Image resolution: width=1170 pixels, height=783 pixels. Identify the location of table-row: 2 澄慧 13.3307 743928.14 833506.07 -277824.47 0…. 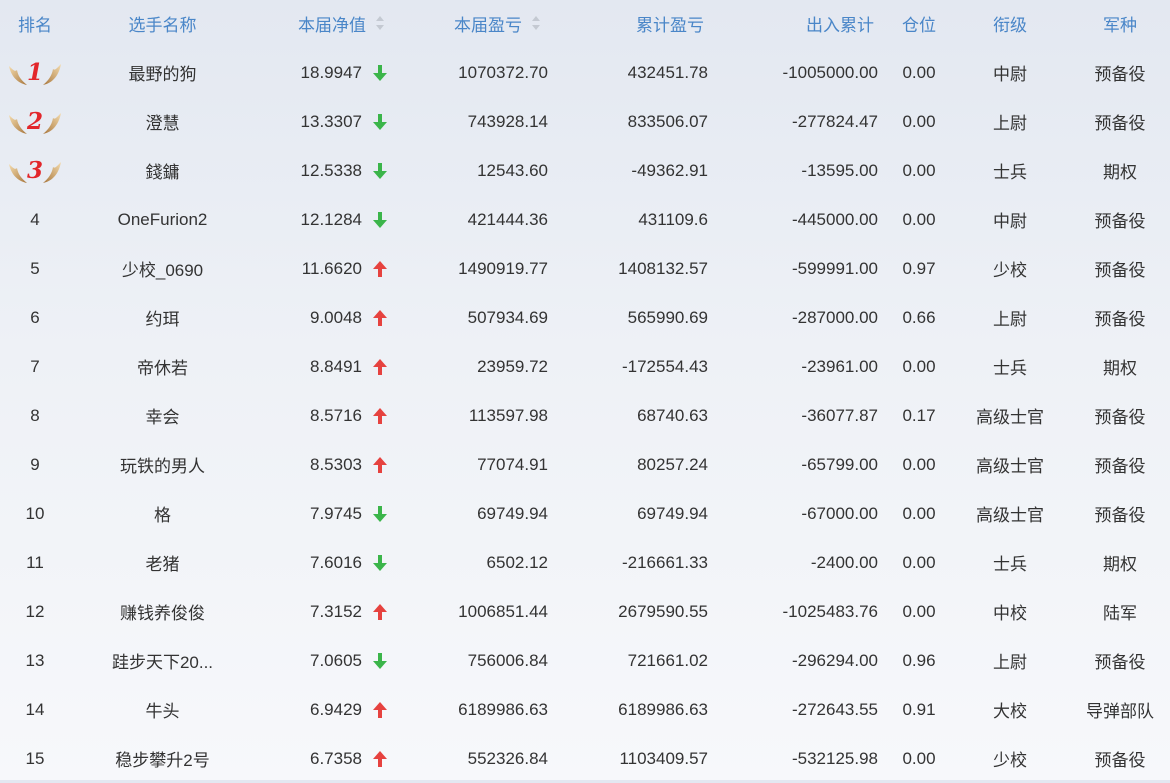
(585, 121).